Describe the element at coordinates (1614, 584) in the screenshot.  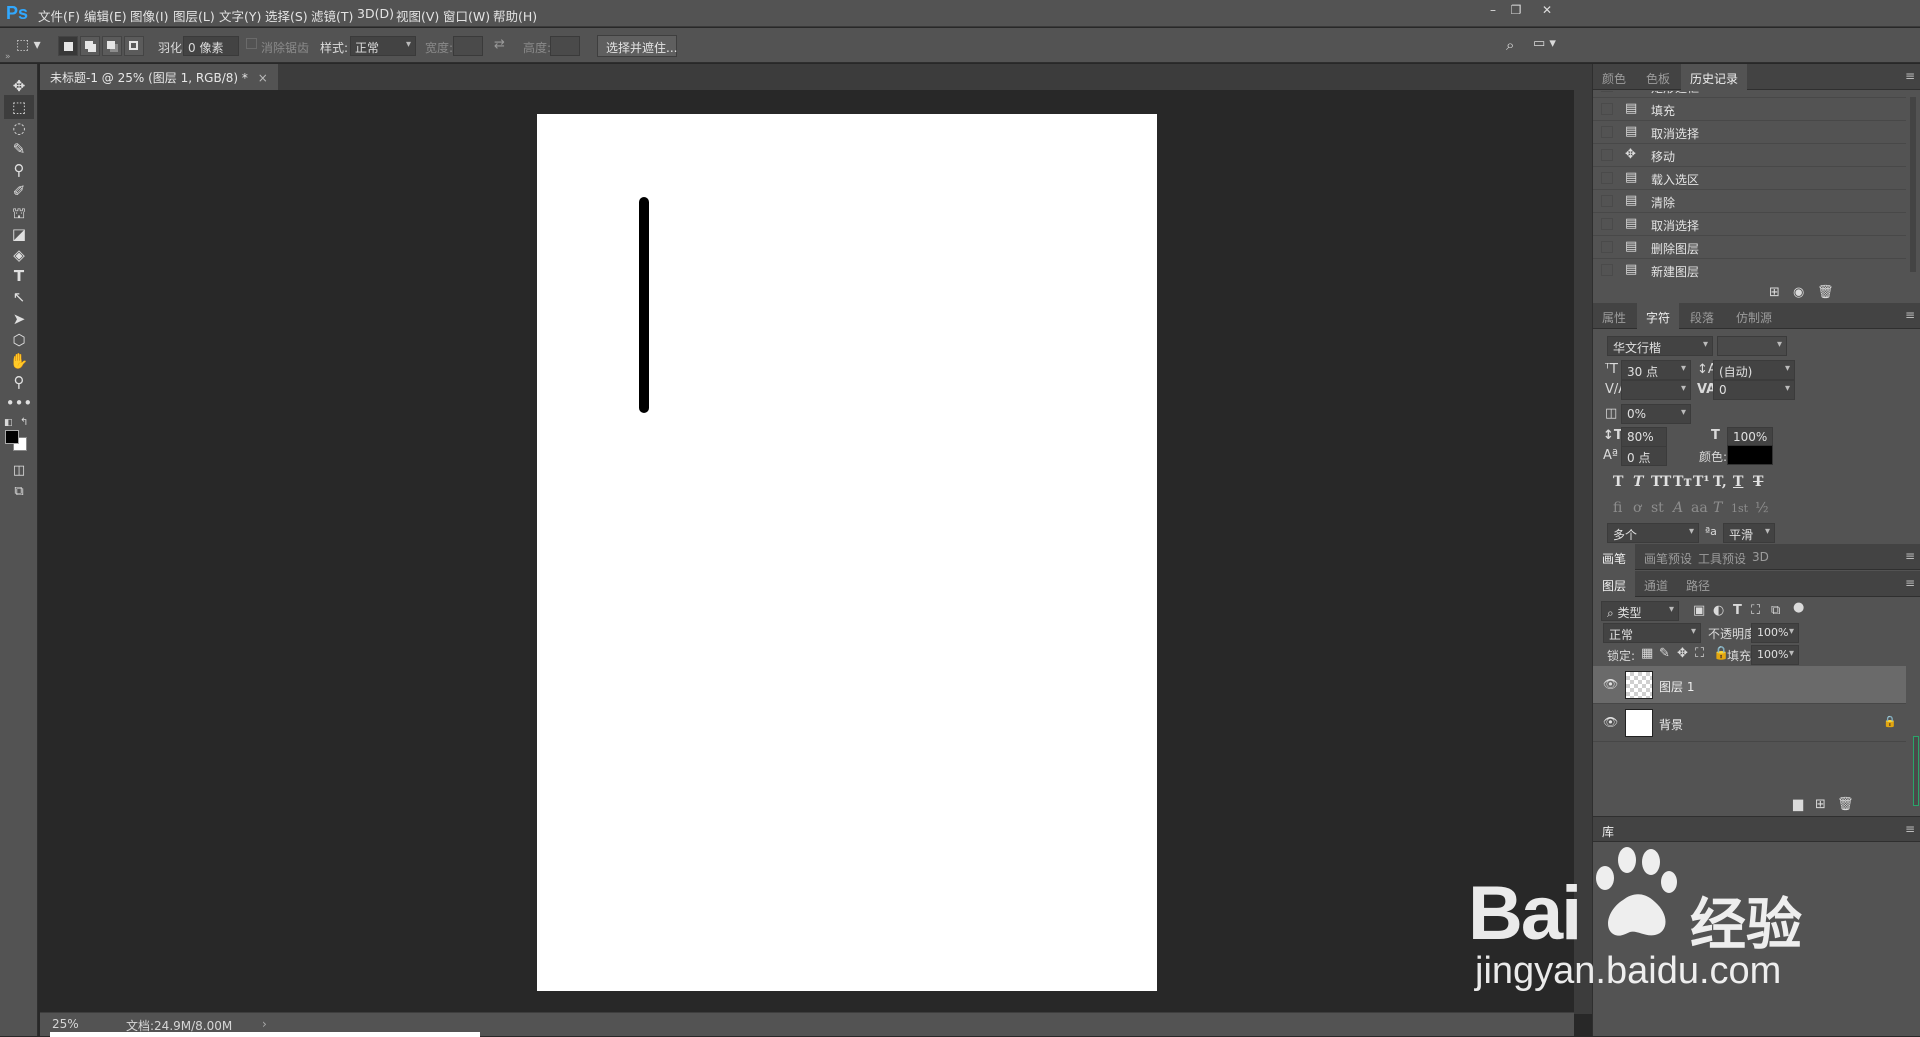
I see `tab-layers: 图层` at that location.